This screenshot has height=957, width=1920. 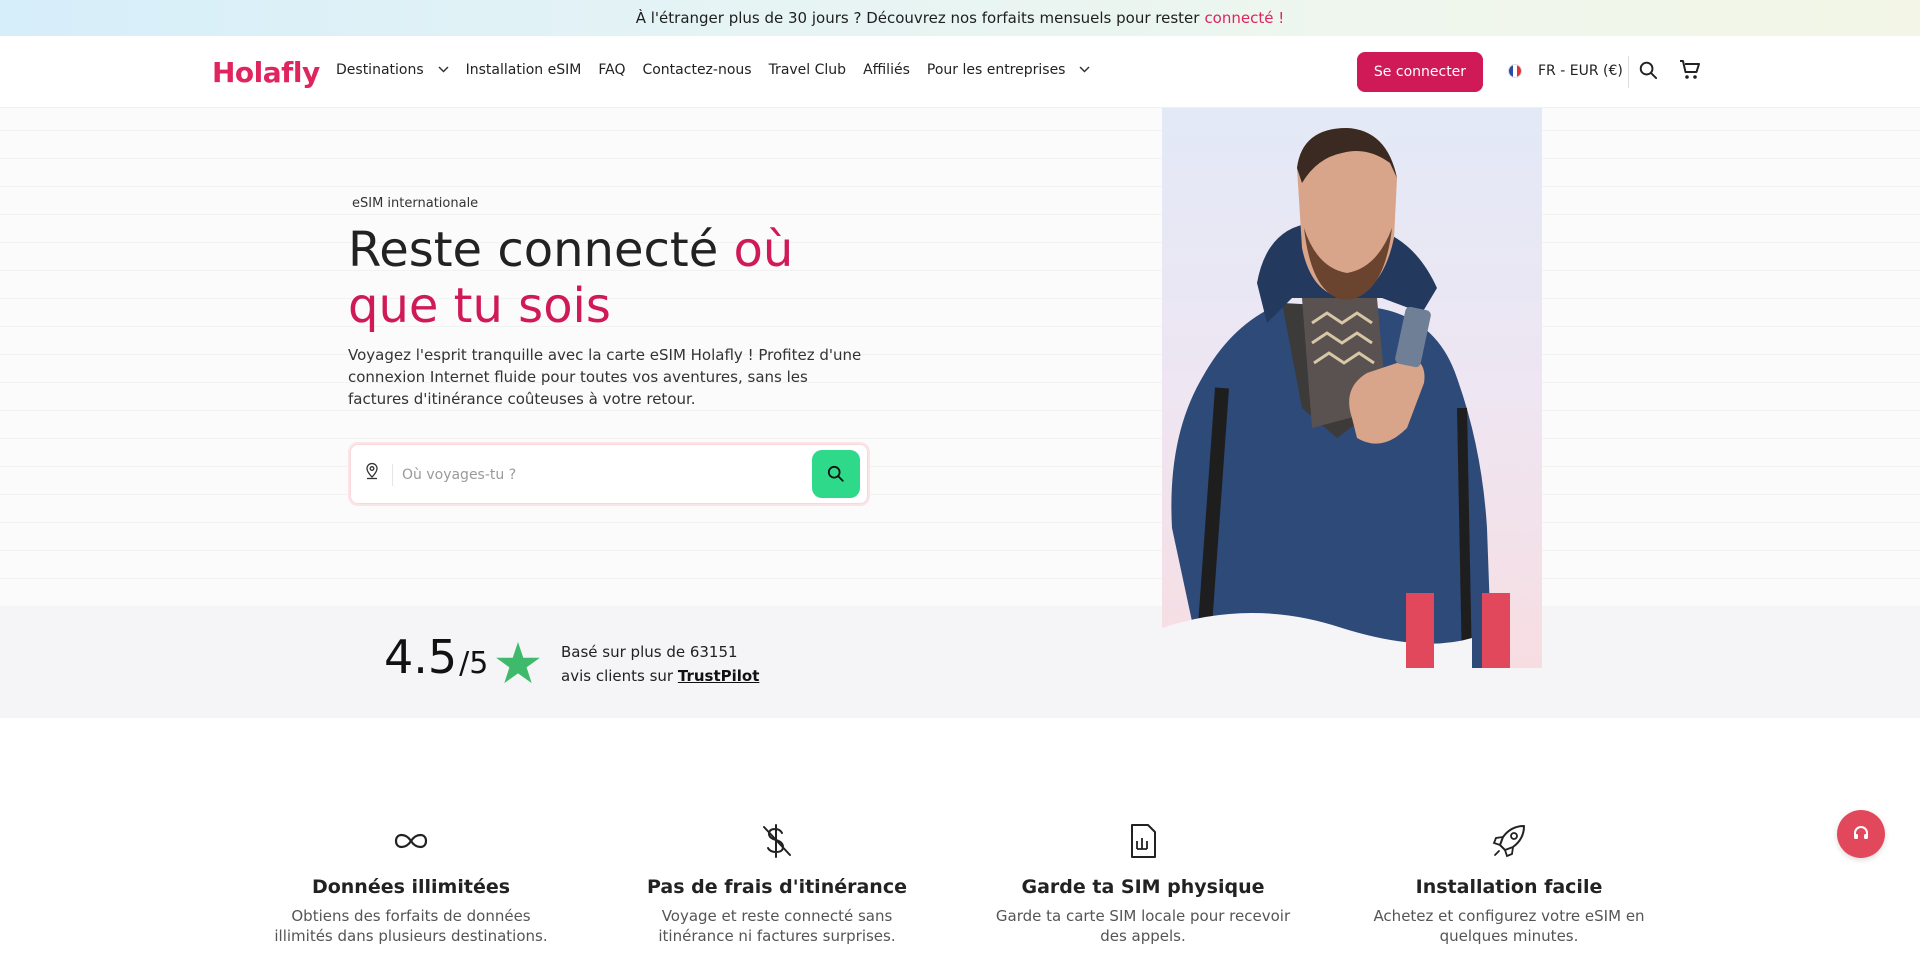 I want to click on search-submit-button, so click(x=836, y=474).